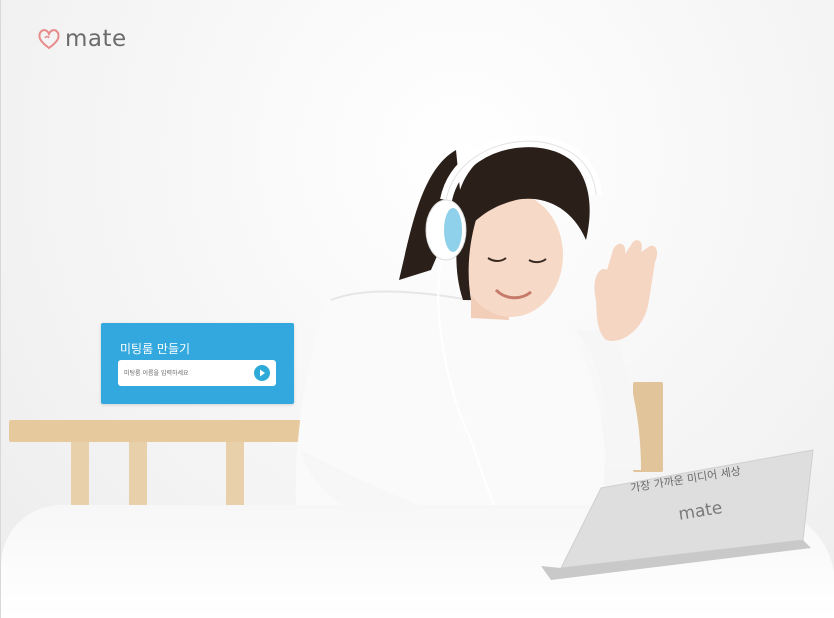  What do you see at coordinates (49, 39) in the screenshot?
I see `heart-logo-icon` at bounding box center [49, 39].